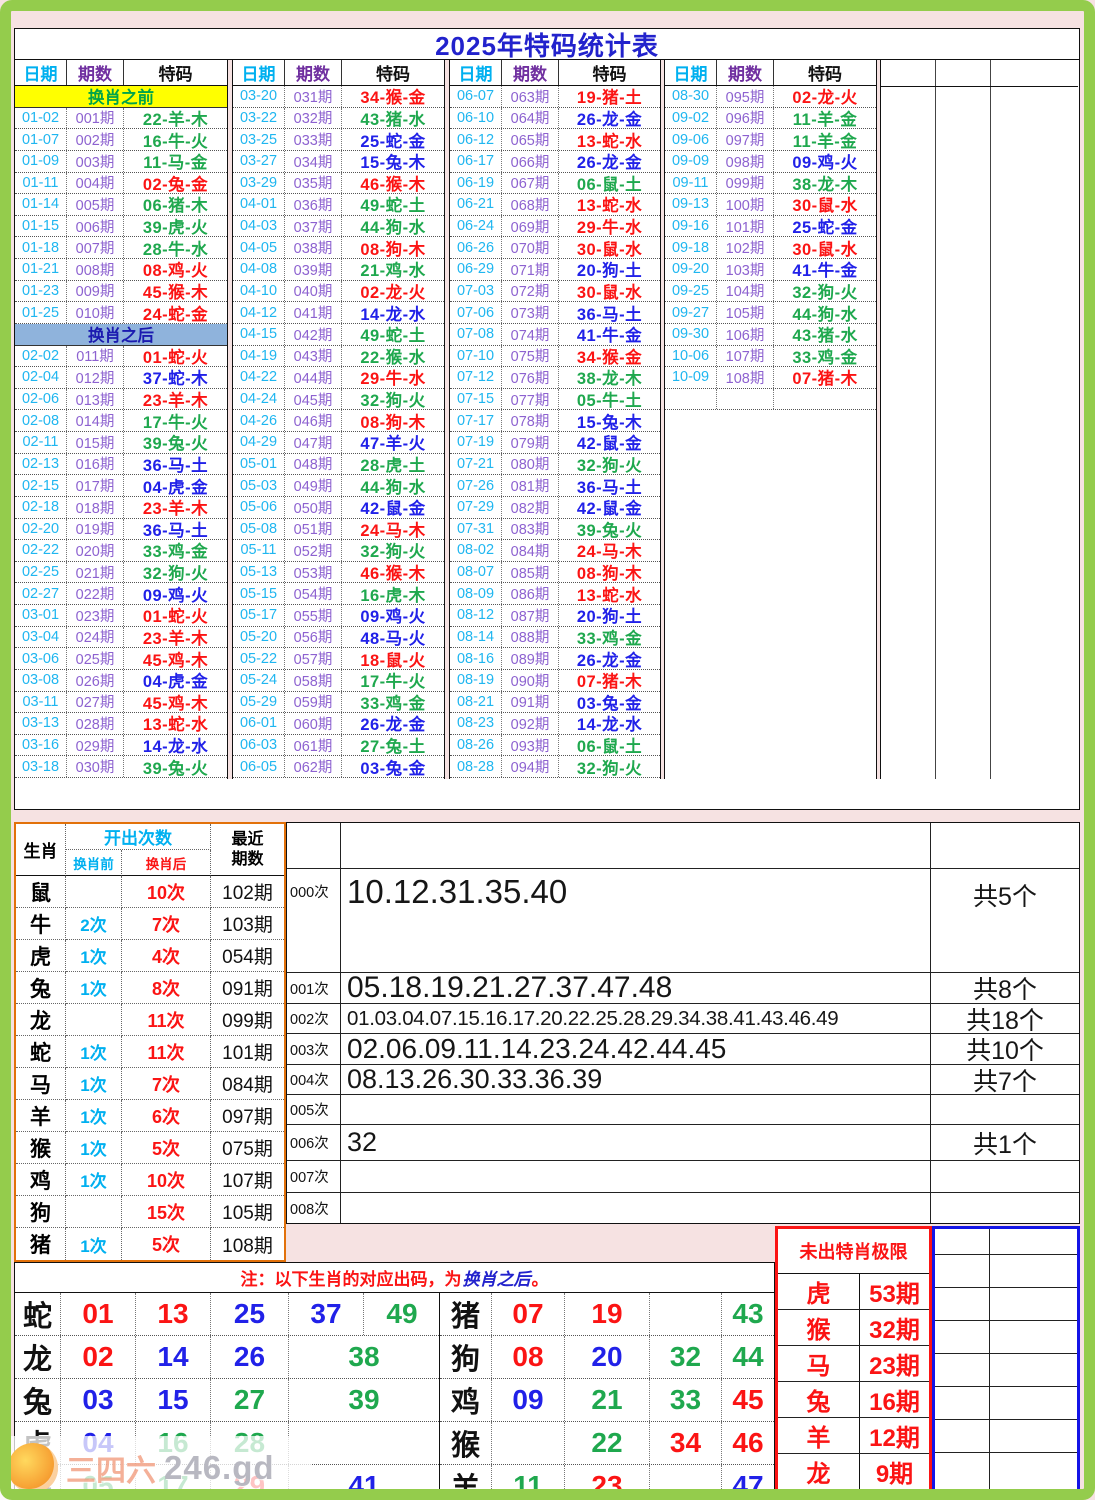 This screenshot has width=1095, height=1500. I want to click on table-row: 08-14 088期 33-鸡-金, so click(555, 637).